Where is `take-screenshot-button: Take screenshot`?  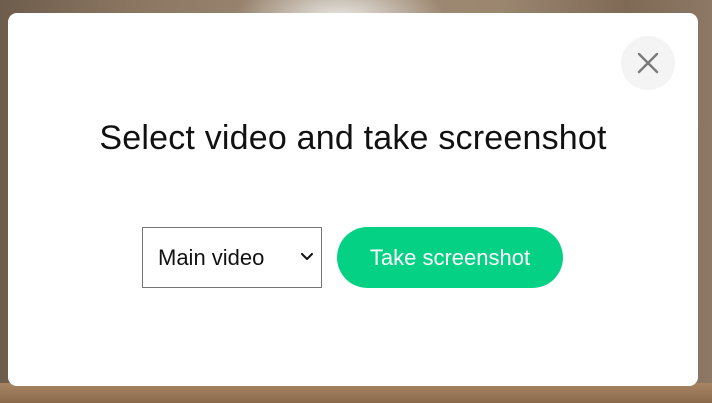
take-screenshot-button: Take screenshot is located at coordinates (450, 257).